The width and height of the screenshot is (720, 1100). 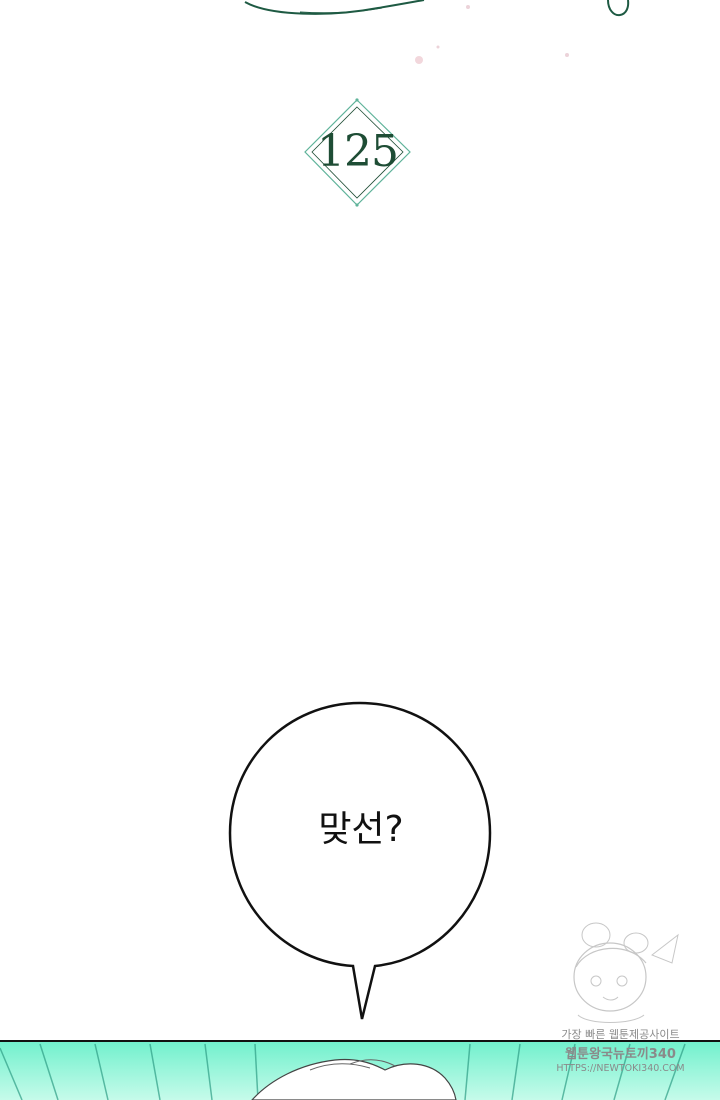 What do you see at coordinates (620, 1068) in the screenshot?
I see `watermark-url: HTTPS://NEWTOKI340.COM` at bounding box center [620, 1068].